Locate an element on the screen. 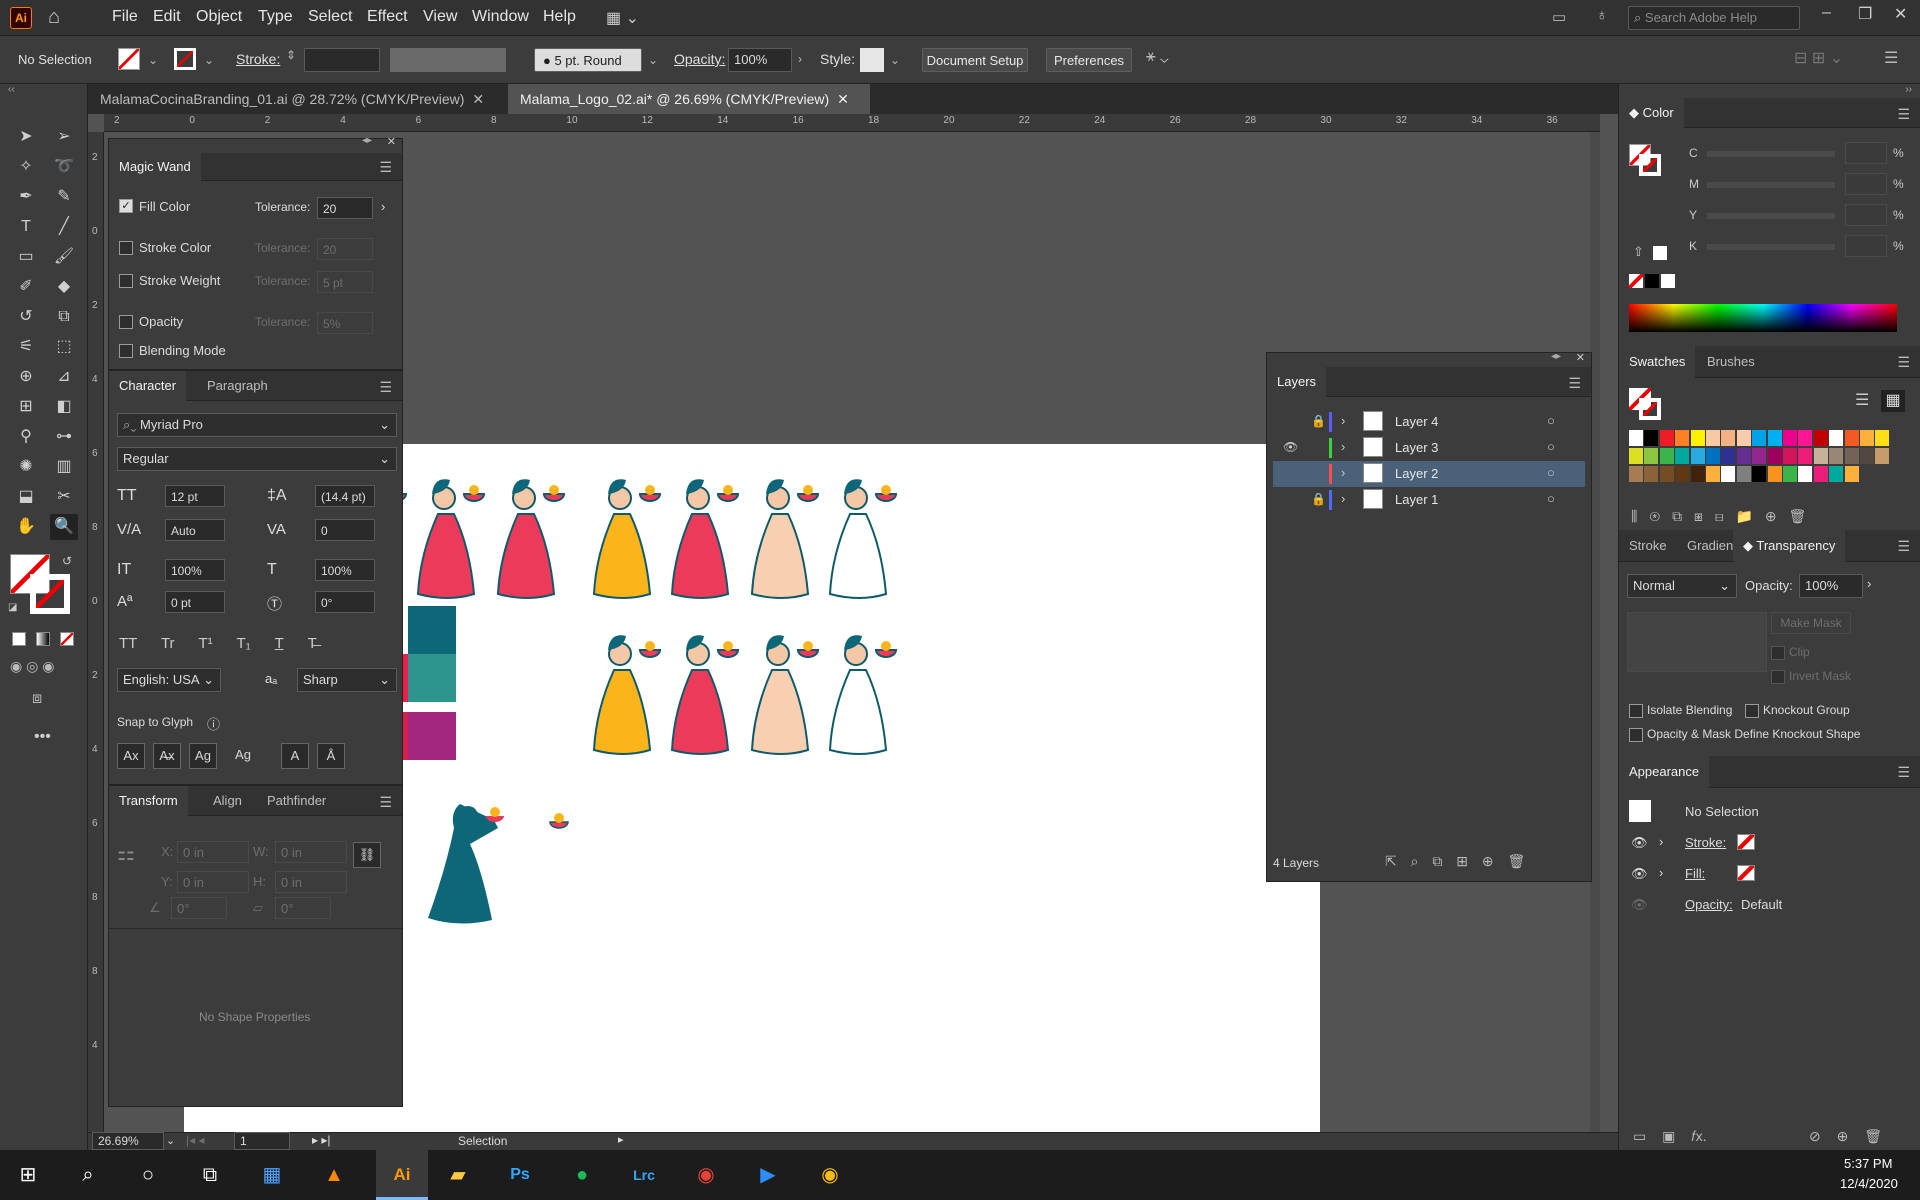  selection-tool-icon: ➤ is located at coordinates (26, 137).